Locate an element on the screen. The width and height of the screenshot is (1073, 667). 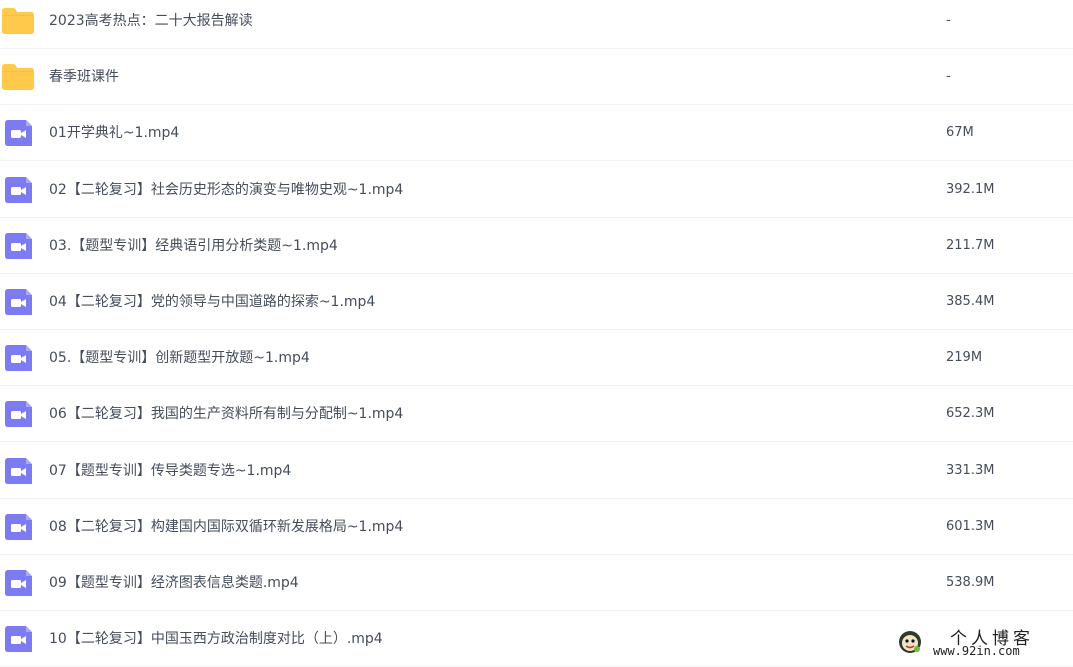
file-row: 04【二轮复习】党的领导与中国道路的探索~1.mp4 385.4M is located at coordinates (536, 302).